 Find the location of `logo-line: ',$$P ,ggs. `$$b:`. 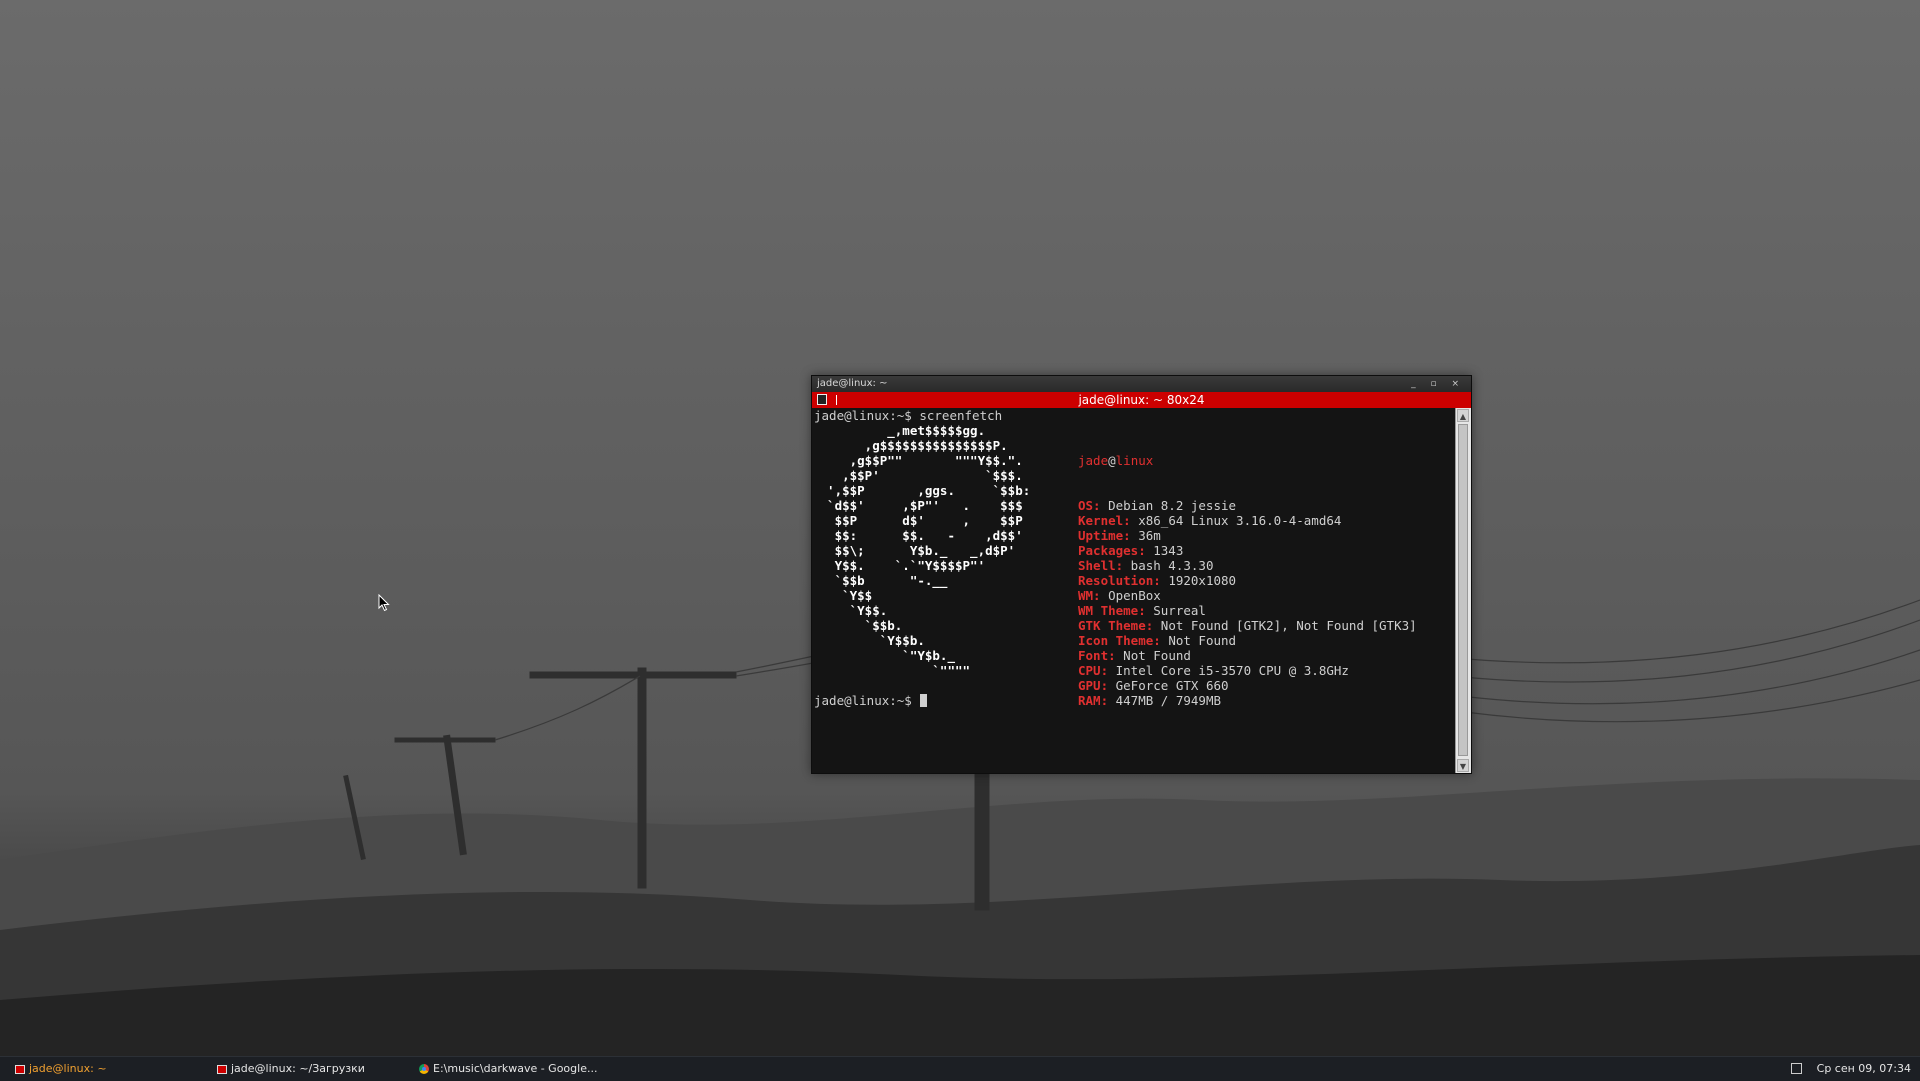

logo-line: ',$$P ,ggs. `$$b: is located at coordinates (921, 490).